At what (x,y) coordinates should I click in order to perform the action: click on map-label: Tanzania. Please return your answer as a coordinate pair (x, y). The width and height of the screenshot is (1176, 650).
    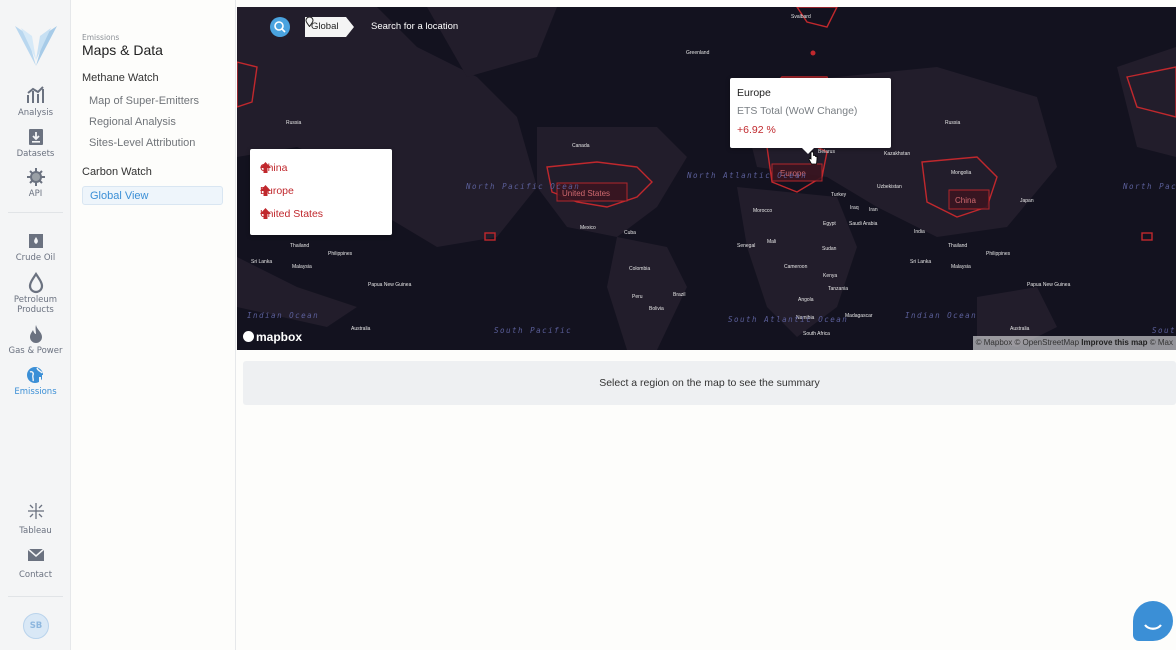
    Looking at the image, I should click on (838, 289).